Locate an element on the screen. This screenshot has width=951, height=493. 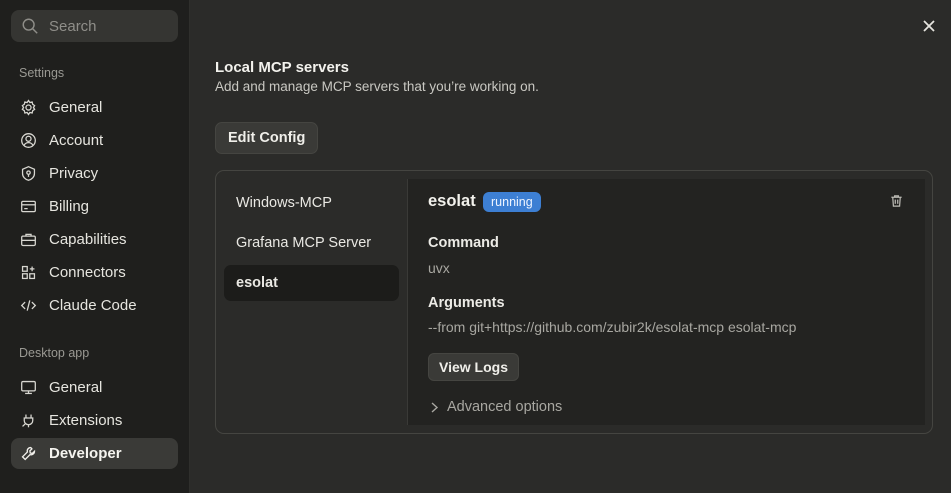
server-name: esolat is located at coordinates (452, 201).